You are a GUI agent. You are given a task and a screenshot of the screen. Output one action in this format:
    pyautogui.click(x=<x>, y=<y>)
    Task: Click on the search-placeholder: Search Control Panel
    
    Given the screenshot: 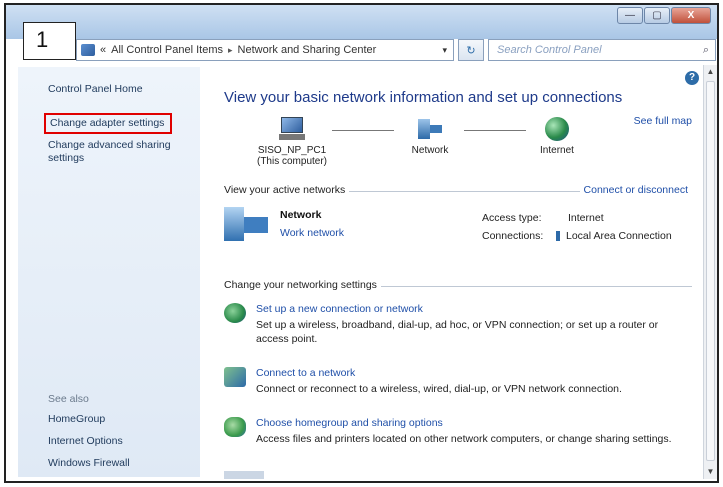 What is the action you would take?
    pyautogui.click(x=549, y=50)
    